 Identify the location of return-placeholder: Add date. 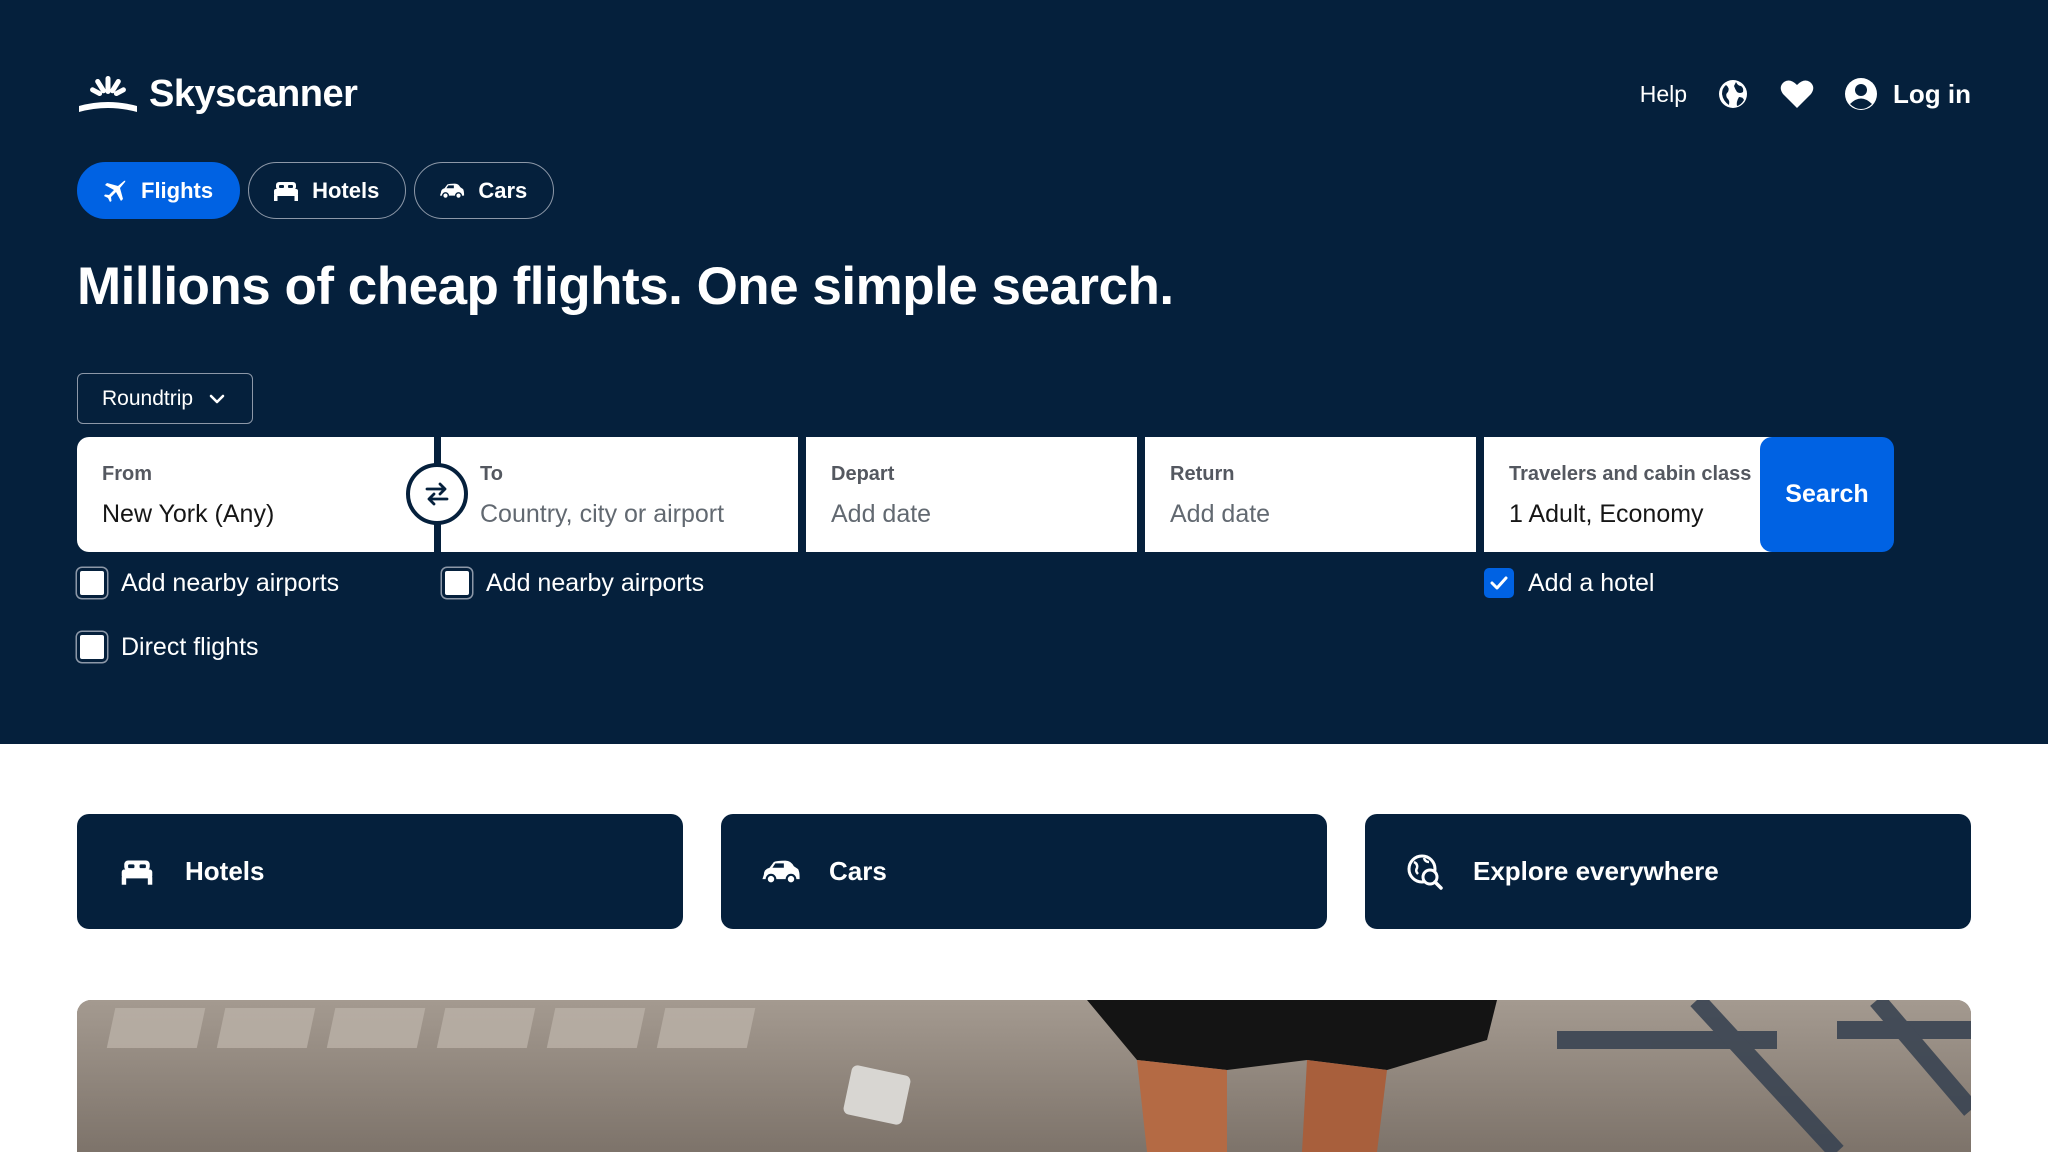
(1220, 514).